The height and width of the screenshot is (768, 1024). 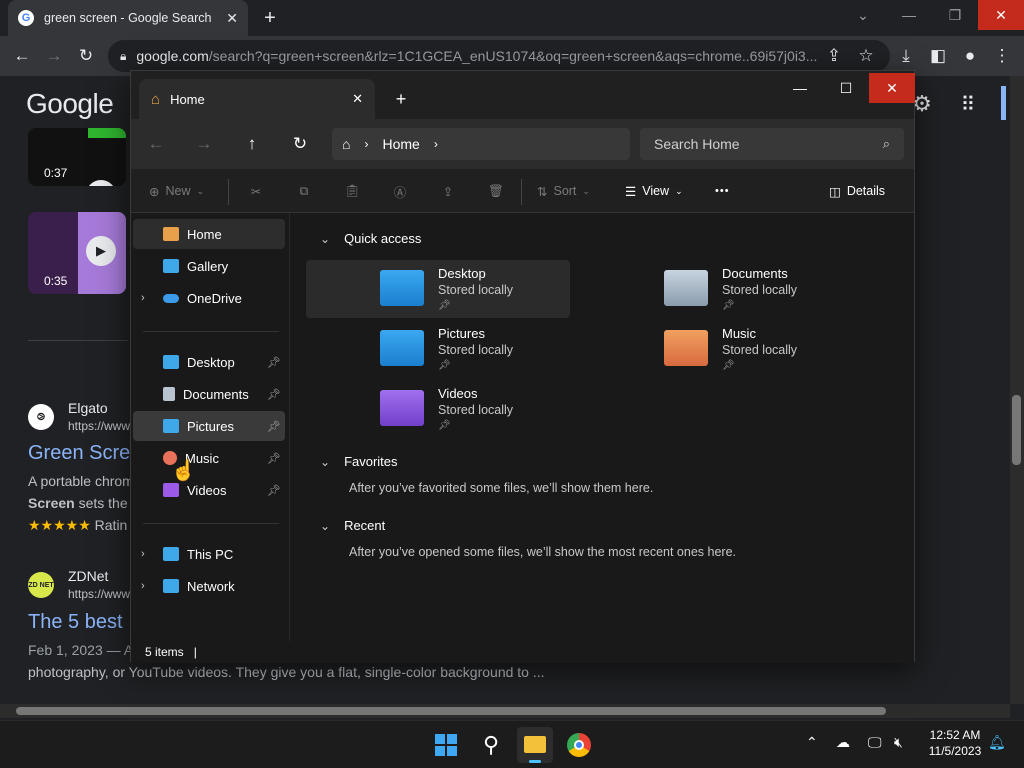 I want to click on sidebar-item-network: › Network, so click(x=209, y=586).